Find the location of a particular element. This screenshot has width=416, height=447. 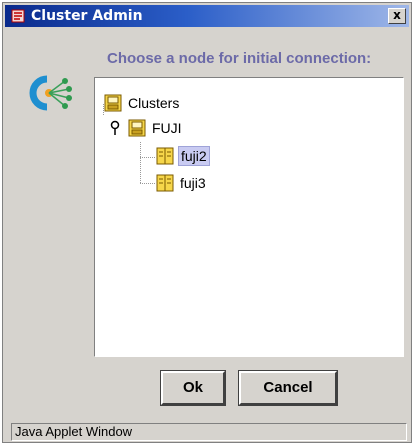

expanded-toggle-icon is located at coordinates (115, 128).